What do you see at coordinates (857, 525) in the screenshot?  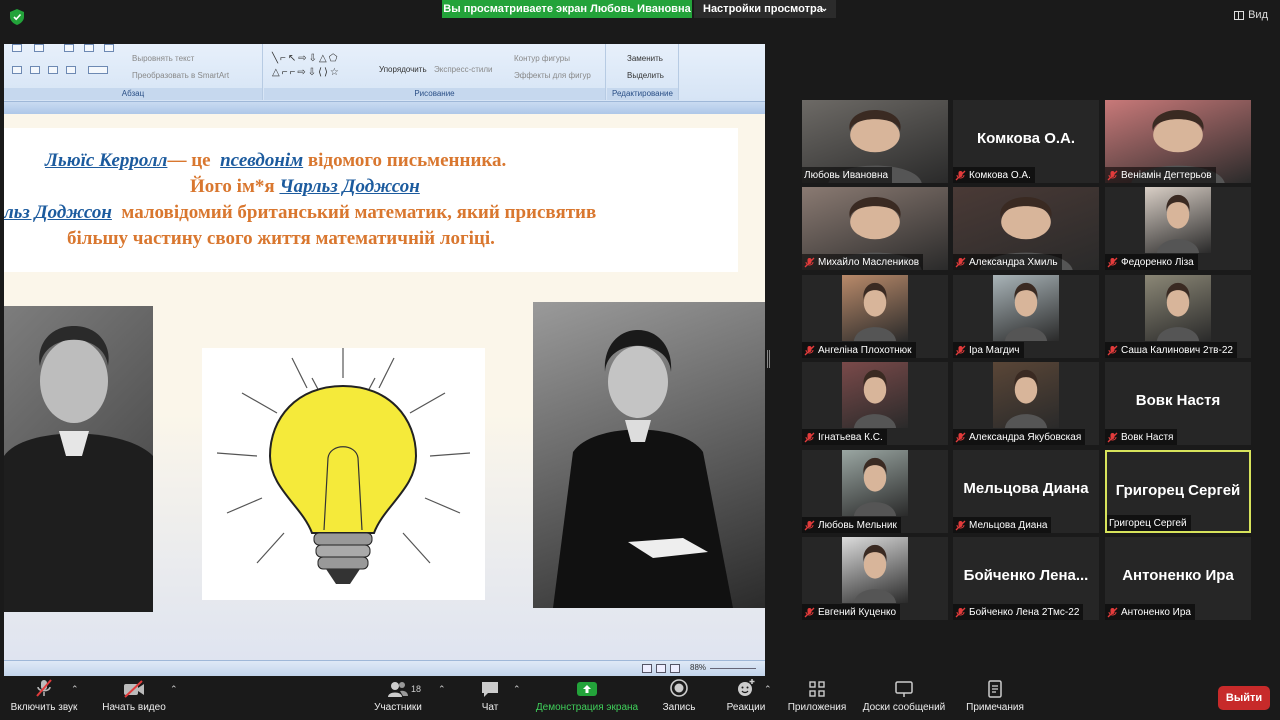 I see `participant-name: Любовь Мельник` at bounding box center [857, 525].